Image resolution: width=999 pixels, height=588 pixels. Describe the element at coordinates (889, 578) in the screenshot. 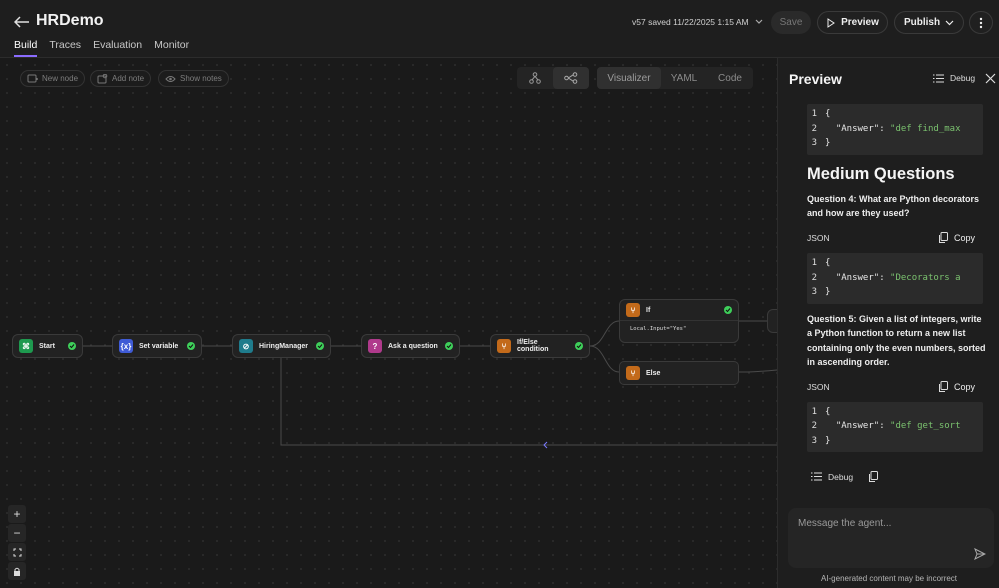

I see `ai-disclaimer: AI-generated content may be incorrect` at that location.